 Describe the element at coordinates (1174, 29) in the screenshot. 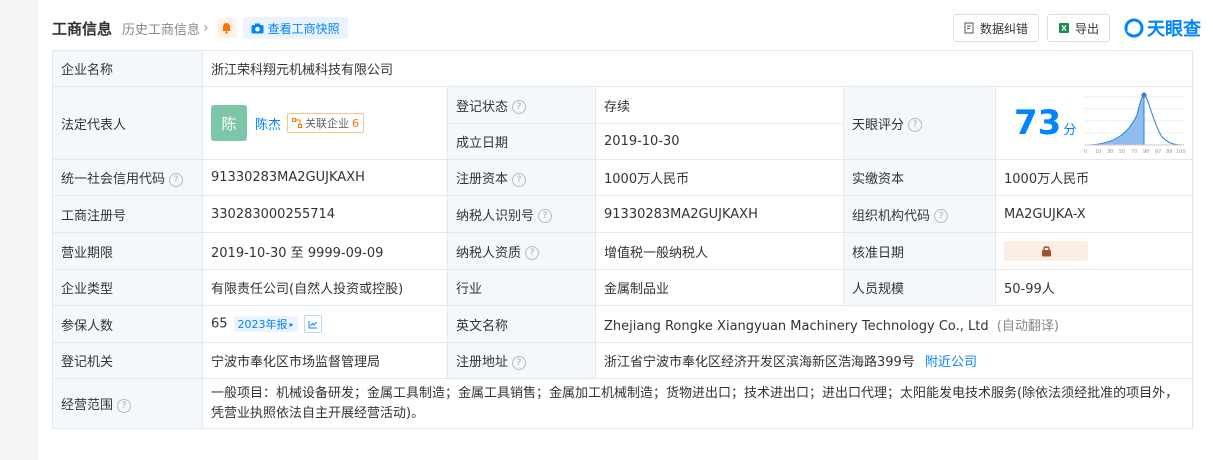

I see `brand-name: 天眼查` at that location.